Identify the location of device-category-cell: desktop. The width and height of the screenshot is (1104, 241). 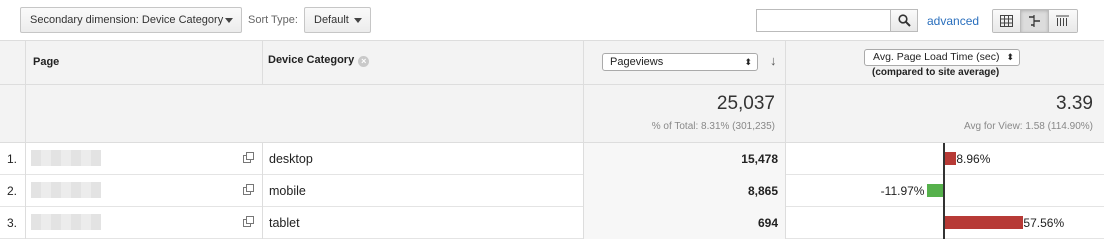
(291, 159).